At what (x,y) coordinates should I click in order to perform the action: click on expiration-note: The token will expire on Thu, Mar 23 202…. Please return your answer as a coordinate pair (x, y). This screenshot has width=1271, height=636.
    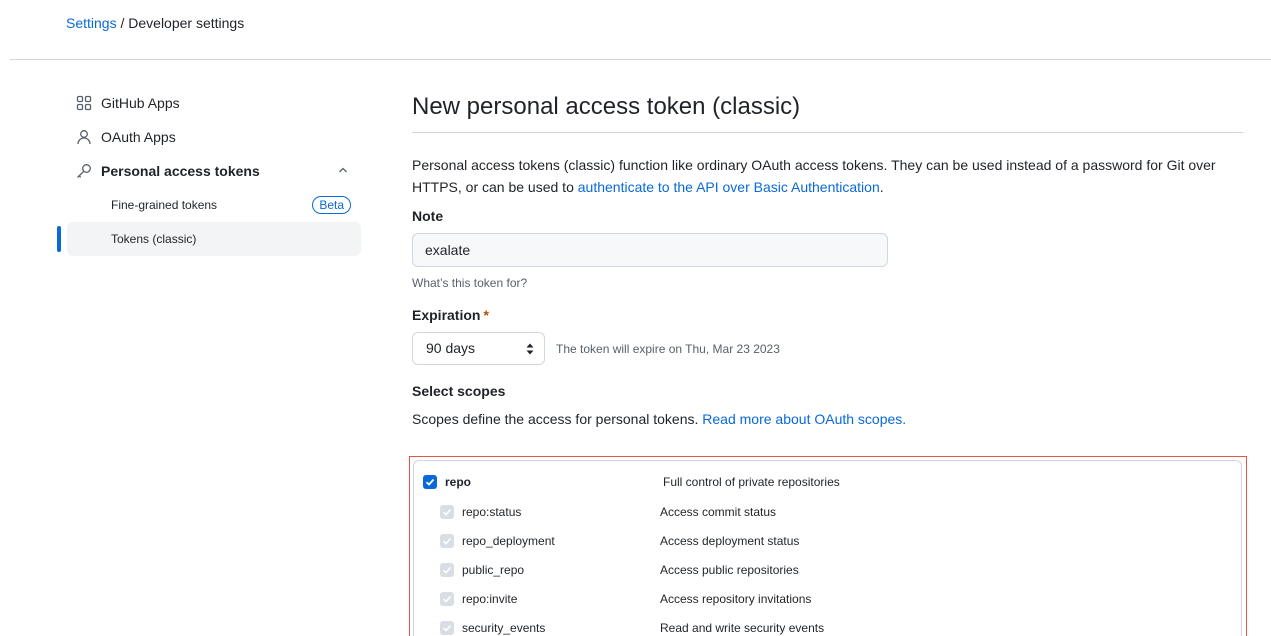
    Looking at the image, I should click on (668, 348).